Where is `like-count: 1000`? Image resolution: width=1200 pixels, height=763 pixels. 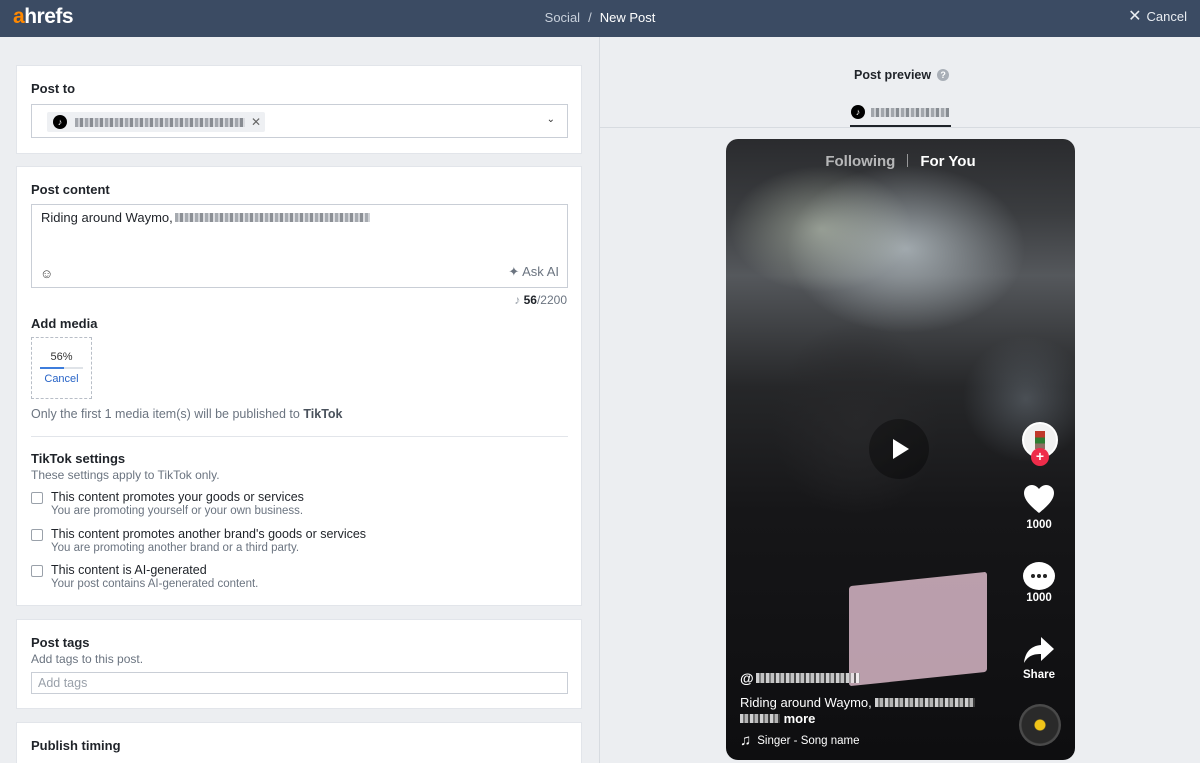 like-count: 1000 is located at coordinates (1039, 525).